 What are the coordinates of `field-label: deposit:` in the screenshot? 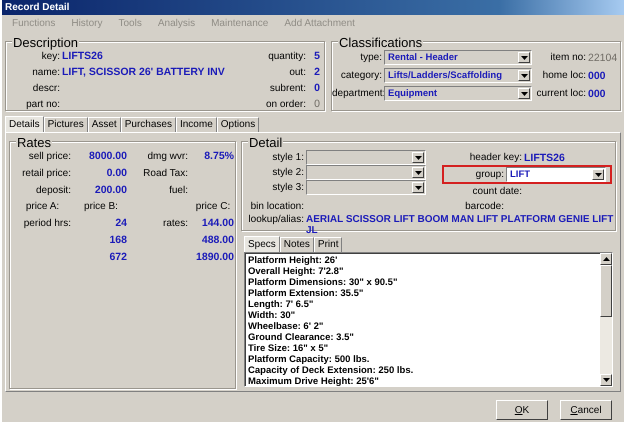 It's located at (53, 190).